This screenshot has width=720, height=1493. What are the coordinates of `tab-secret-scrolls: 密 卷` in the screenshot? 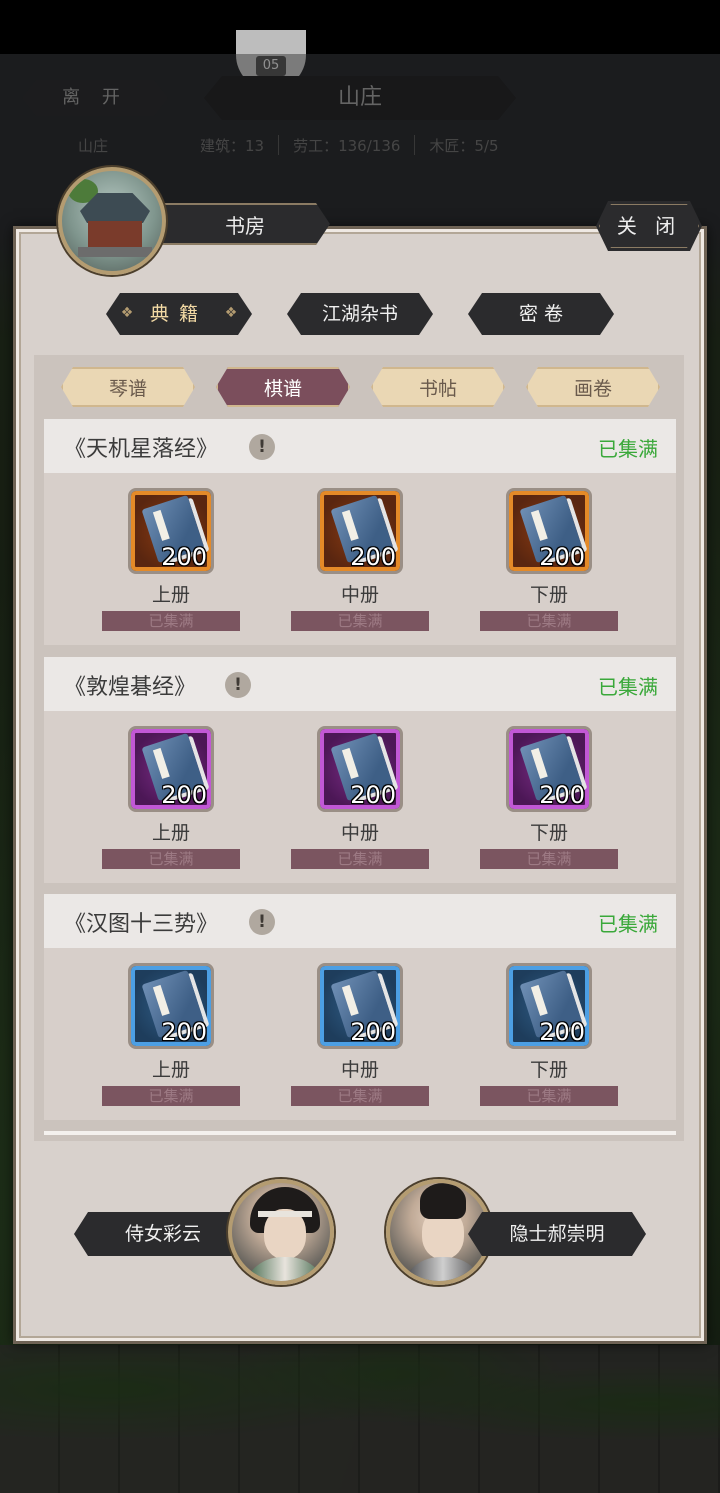 It's located at (541, 314).